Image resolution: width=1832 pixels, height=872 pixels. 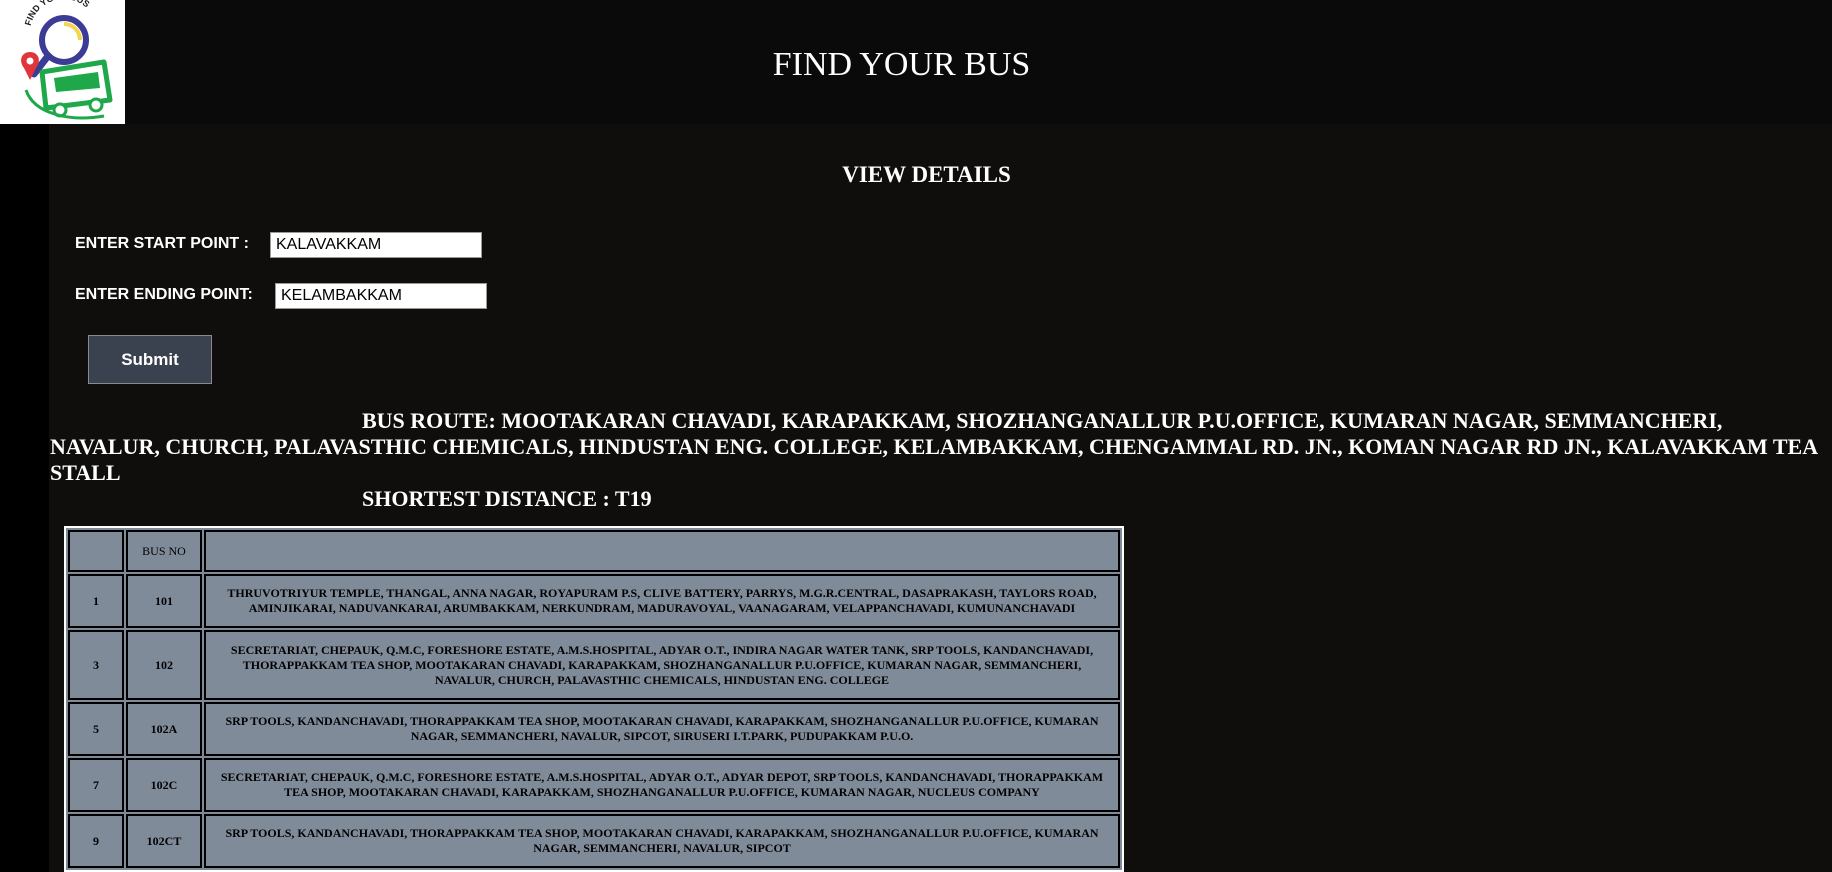 What do you see at coordinates (164, 551) in the screenshot?
I see `header-bus-no-cell: BUS NO` at bounding box center [164, 551].